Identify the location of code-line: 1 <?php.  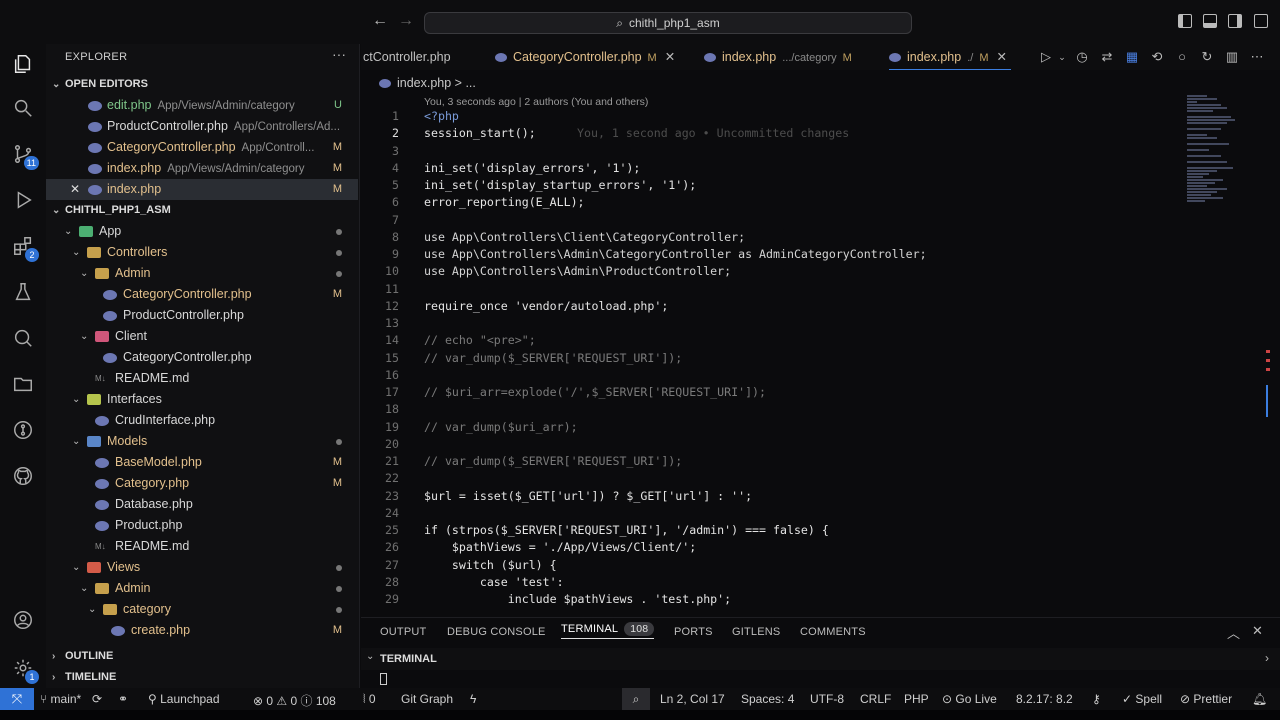
(811, 116).